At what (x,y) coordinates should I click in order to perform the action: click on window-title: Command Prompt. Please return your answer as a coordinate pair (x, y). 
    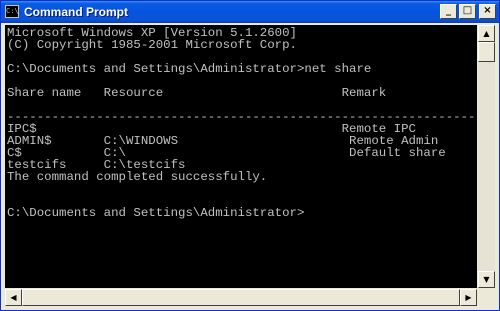
    Looking at the image, I should click on (76, 12).